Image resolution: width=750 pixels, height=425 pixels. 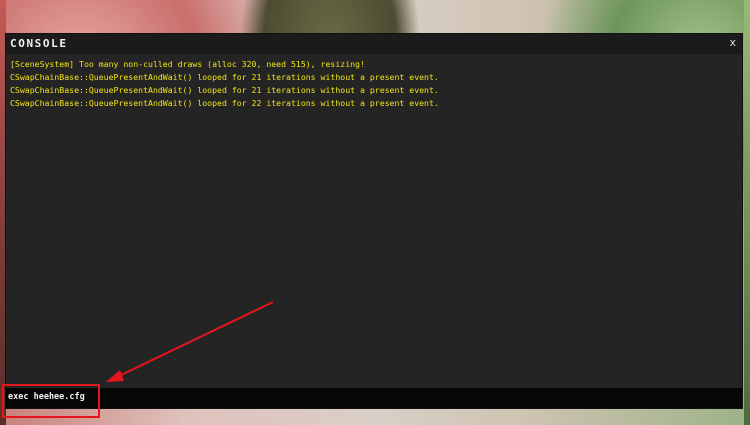 What do you see at coordinates (196, 339) in the screenshot?
I see `annotation-arrow-line` at bounding box center [196, 339].